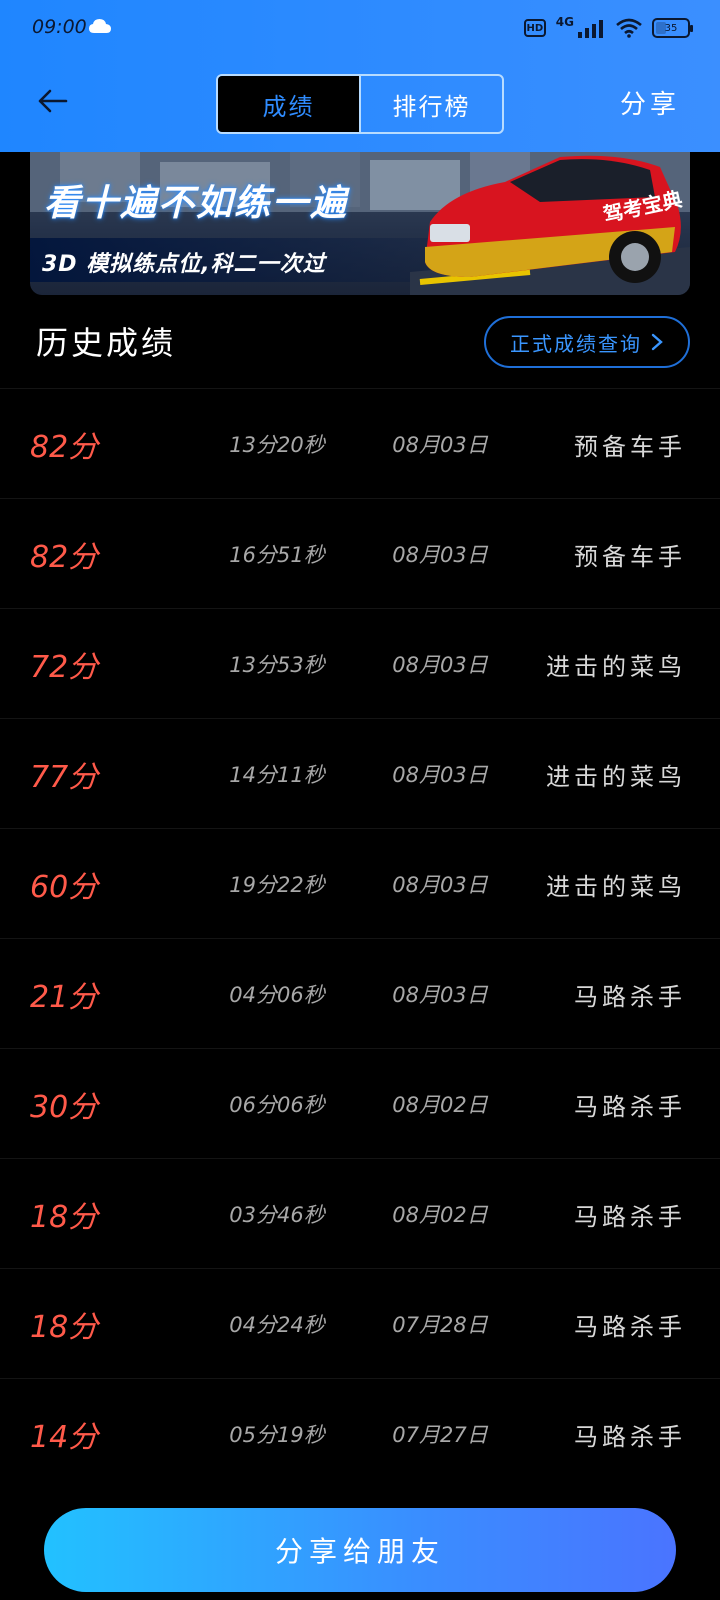 Image resolution: width=720 pixels, height=1600 pixels. What do you see at coordinates (590, 29) in the screenshot?
I see `signal-icon` at bounding box center [590, 29].